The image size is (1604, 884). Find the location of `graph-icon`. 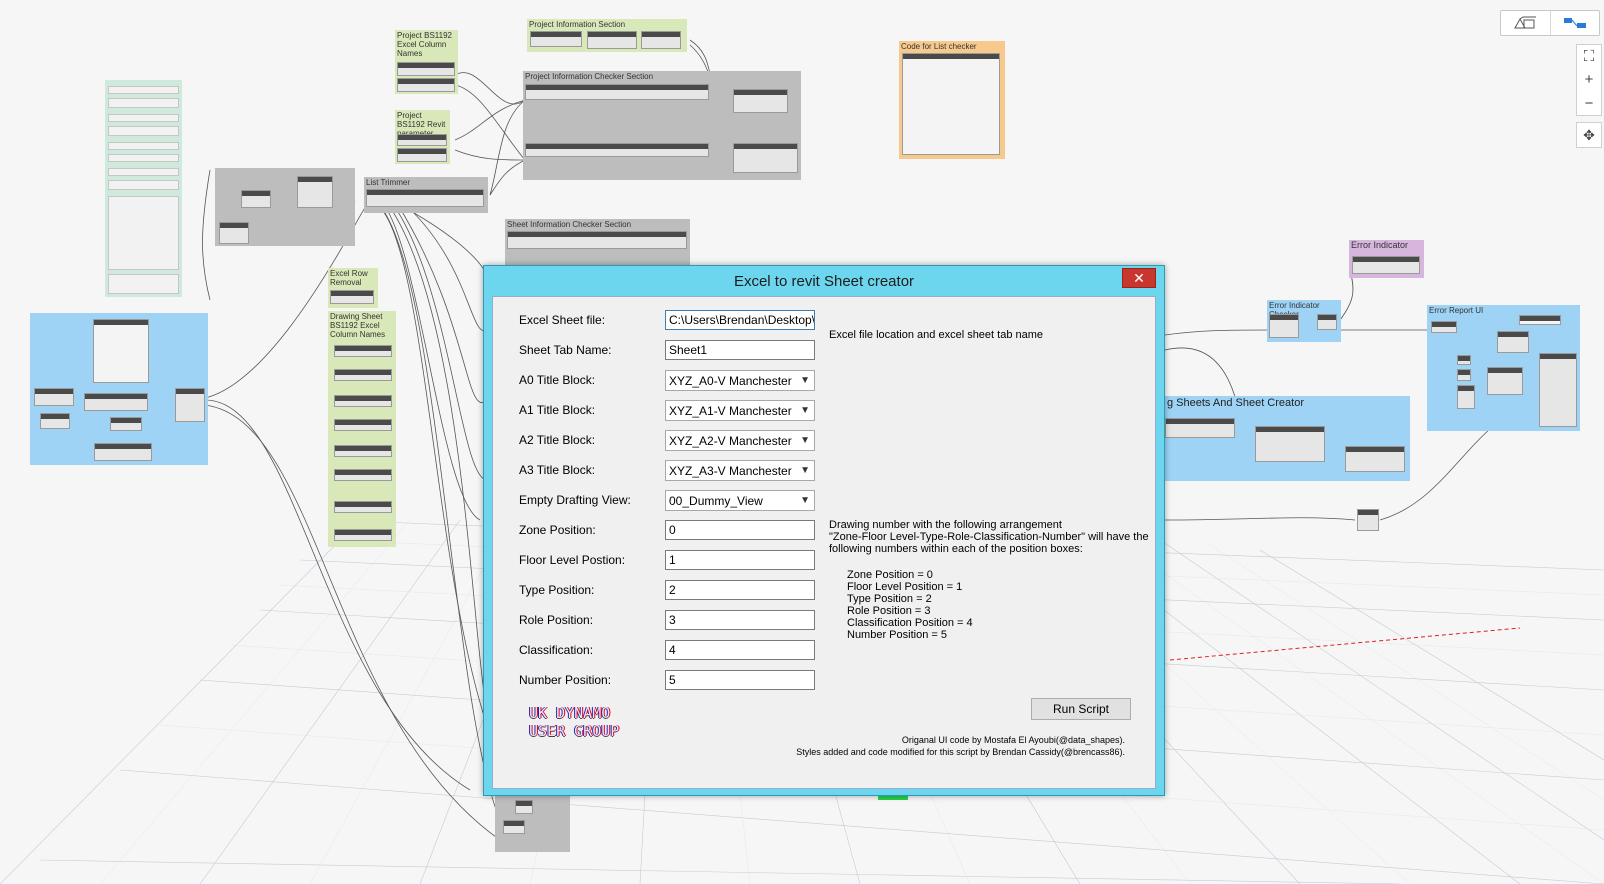

graph-icon is located at coordinates (1574, 23).